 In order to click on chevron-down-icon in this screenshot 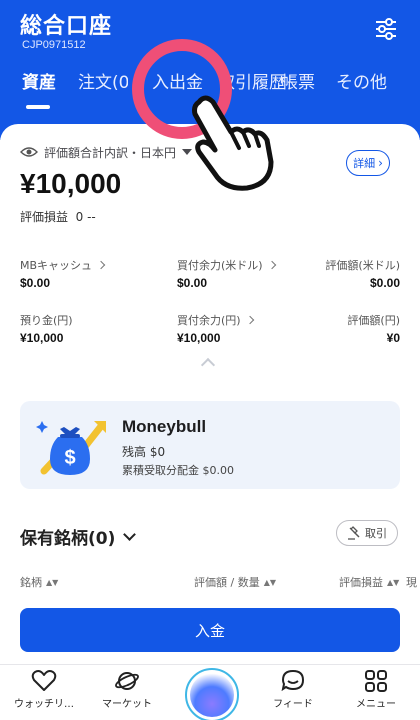, I will do `click(130, 534)`.